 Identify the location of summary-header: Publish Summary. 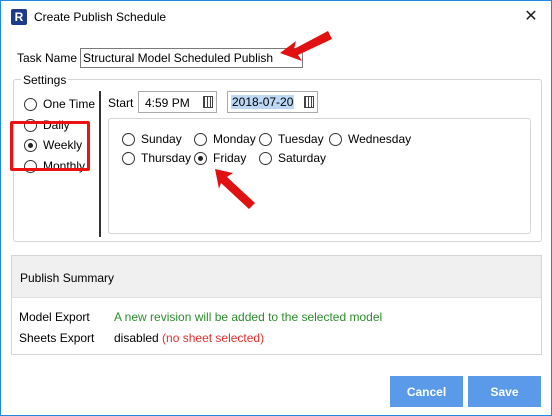
(276, 277).